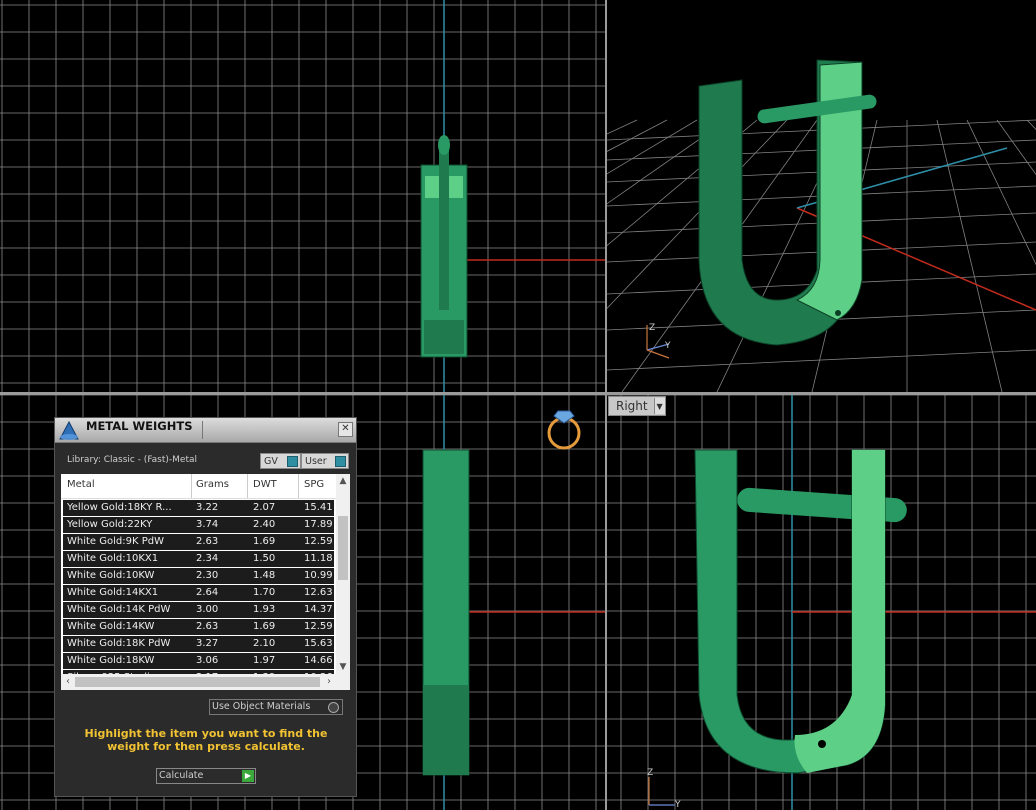  I want to click on cell-grams: 3.00, so click(207, 609).